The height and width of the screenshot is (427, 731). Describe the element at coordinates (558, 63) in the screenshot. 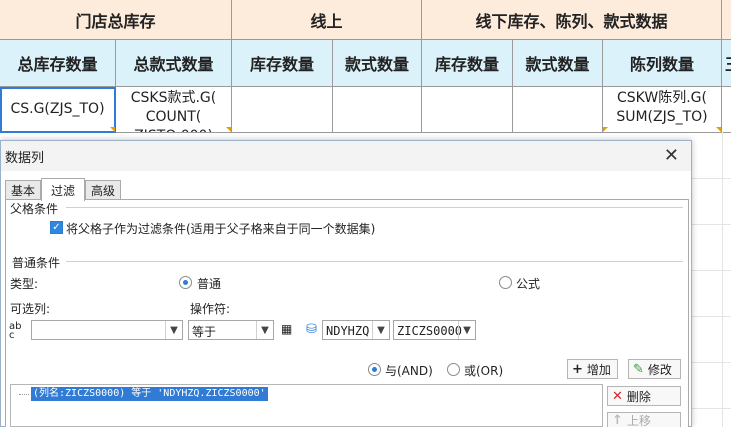

I see `header-offline-style-qty: 款式数量` at that location.